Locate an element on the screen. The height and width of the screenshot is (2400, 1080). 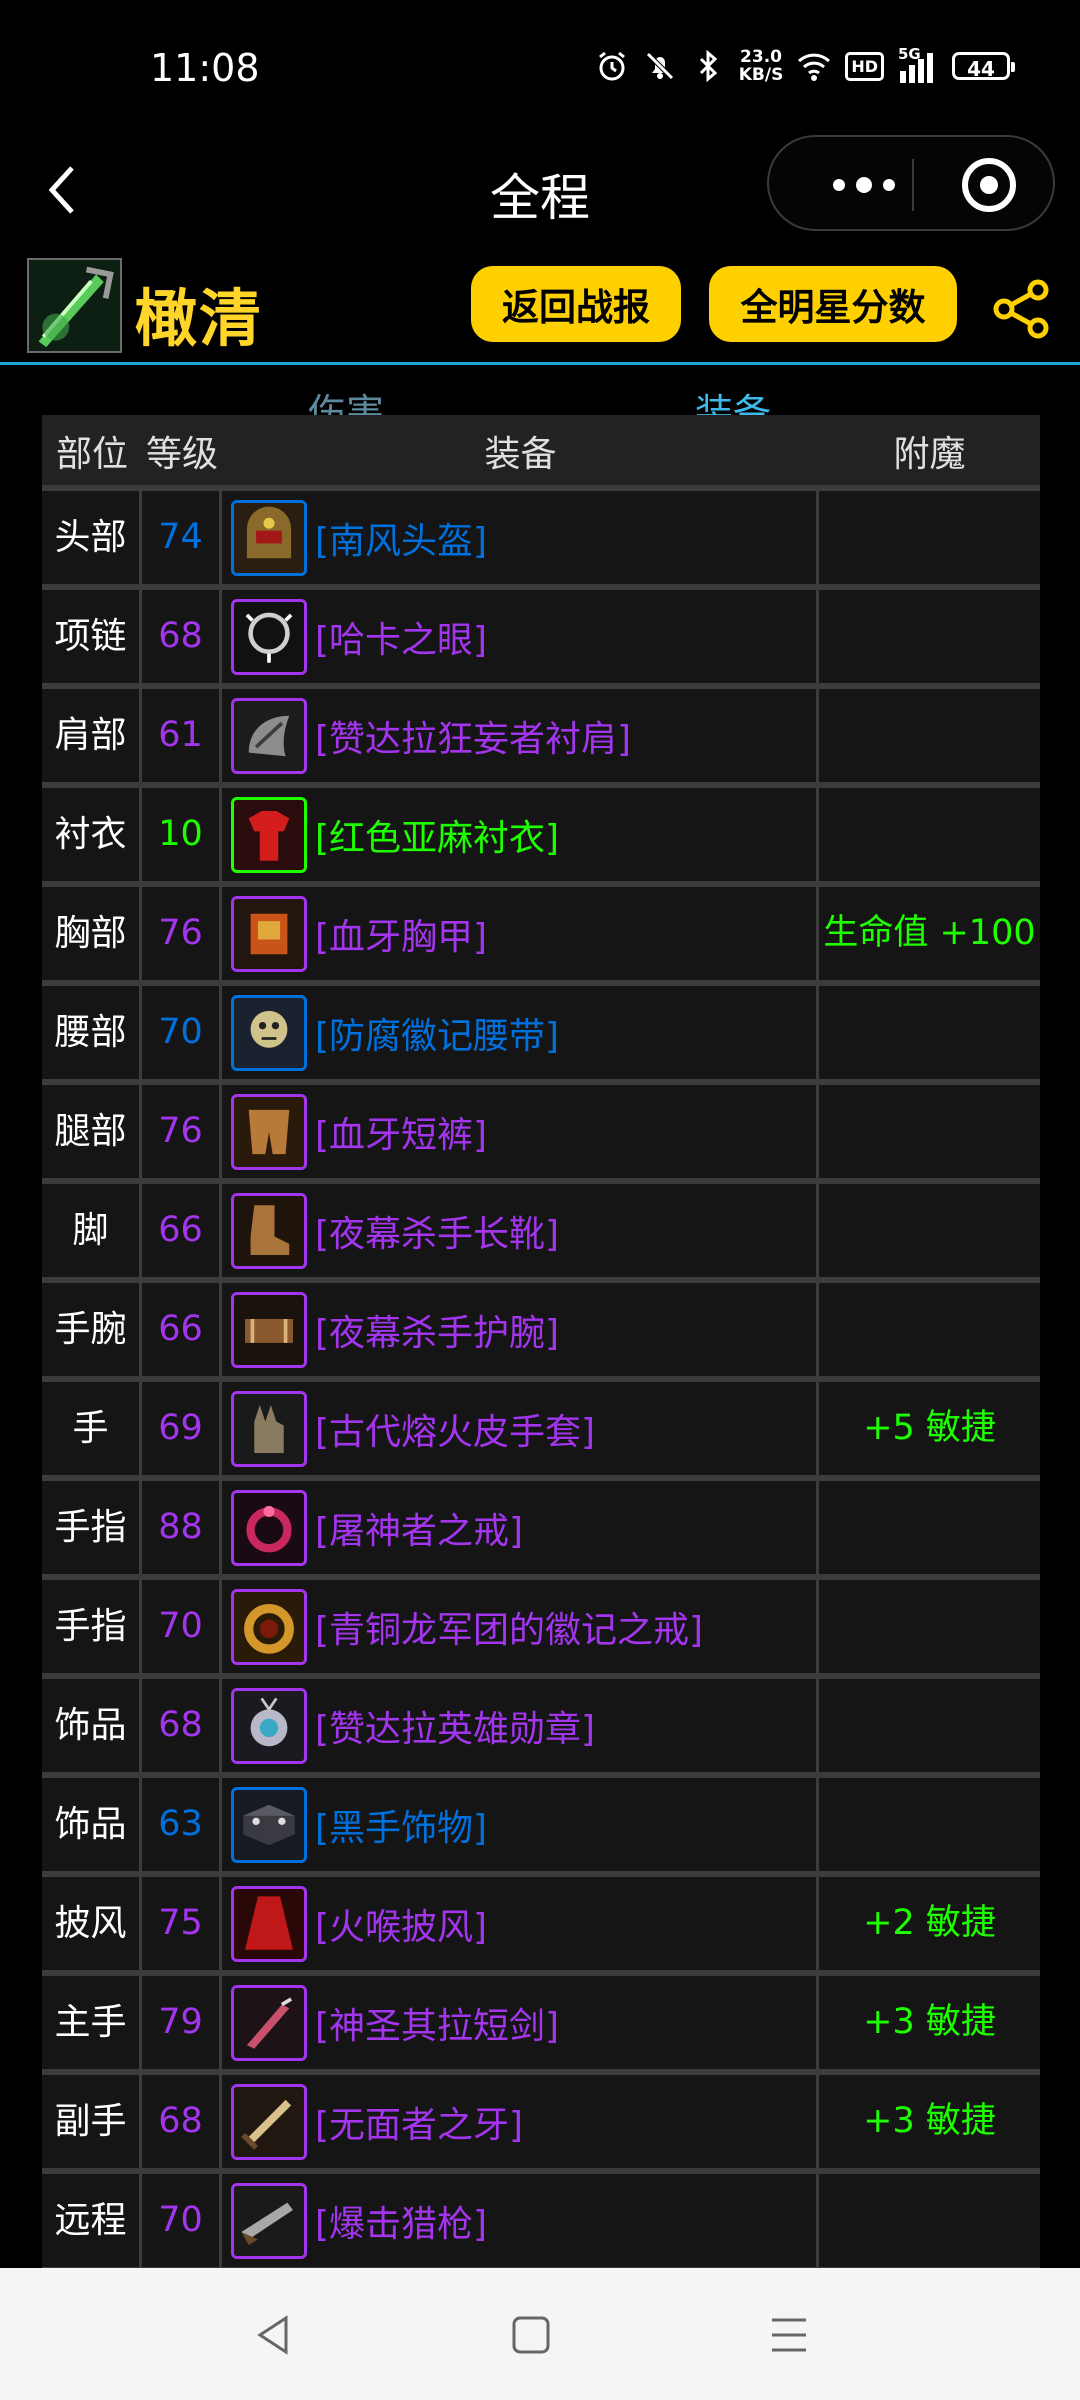
item-name-link: [红色亚麻衬衣] is located at coordinates (437, 835).